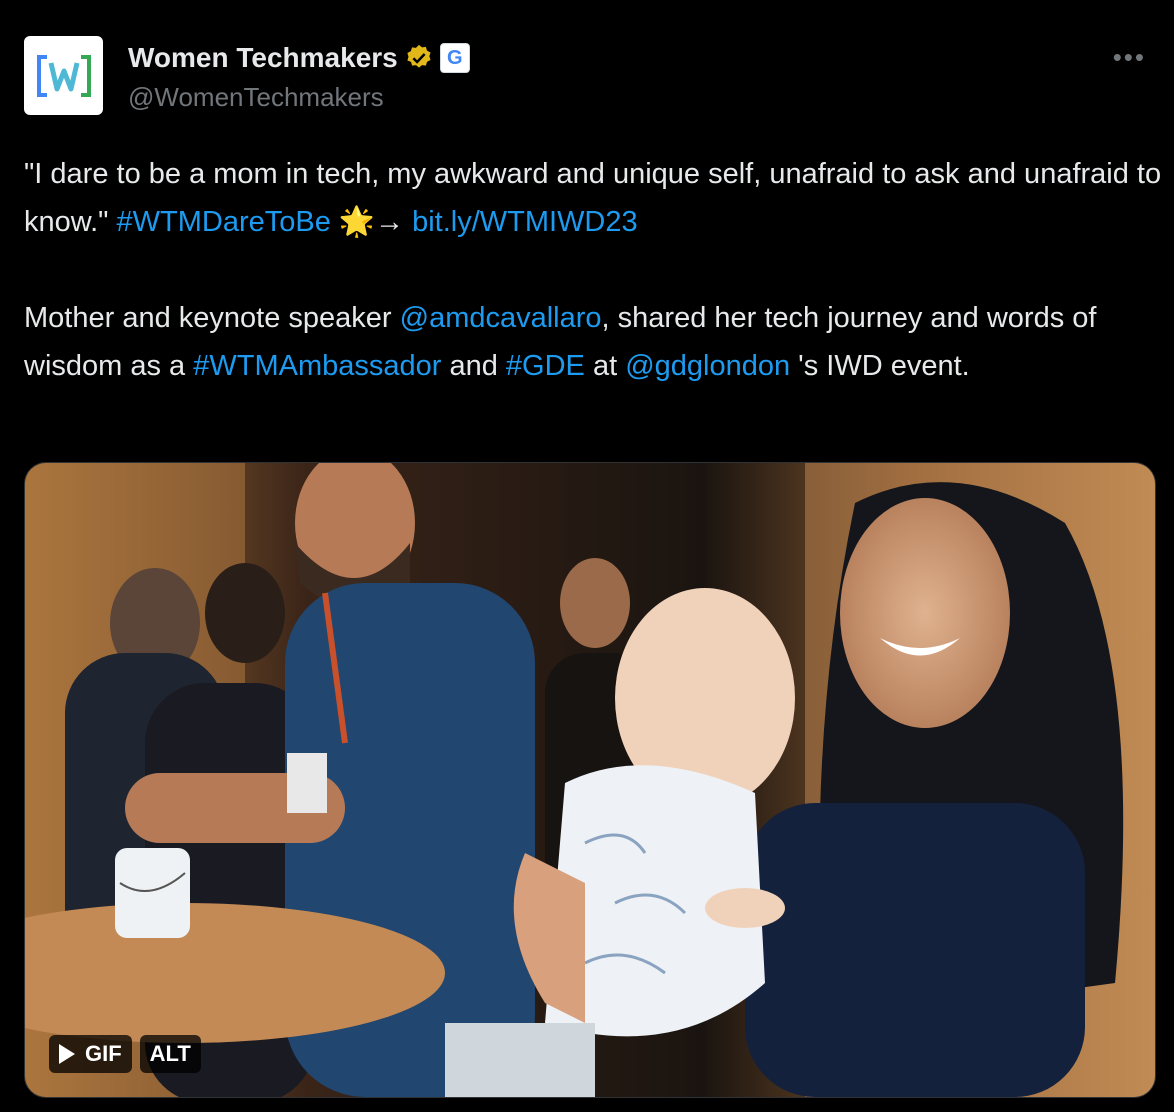  Describe the element at coordinates (371, 222) in the screenshot. I see `emoji-arrow: 🌟→` at that location.